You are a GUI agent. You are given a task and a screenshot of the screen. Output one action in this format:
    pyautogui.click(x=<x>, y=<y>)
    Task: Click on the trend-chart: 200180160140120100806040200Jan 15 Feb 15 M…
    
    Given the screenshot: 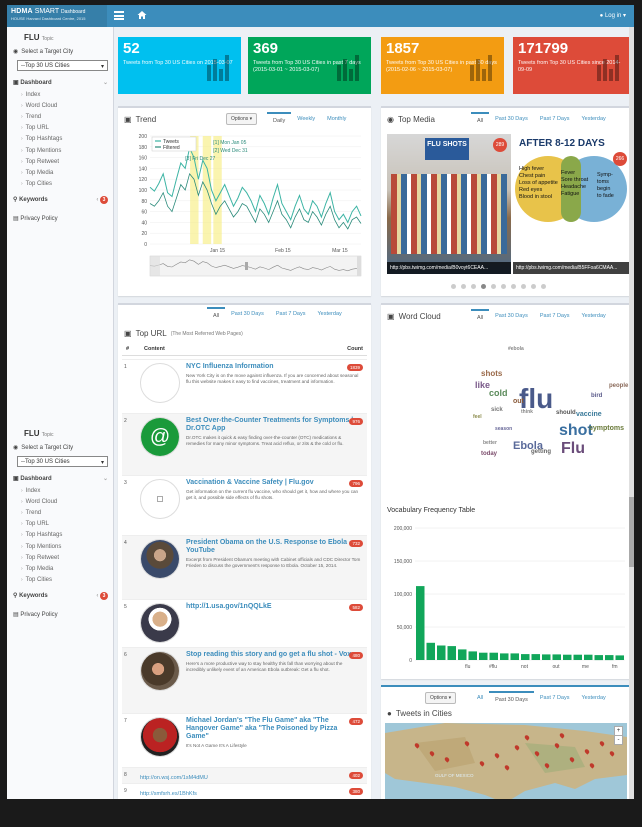 What is the action you would take?
    pyautogui.click(x=244, y=213)
    